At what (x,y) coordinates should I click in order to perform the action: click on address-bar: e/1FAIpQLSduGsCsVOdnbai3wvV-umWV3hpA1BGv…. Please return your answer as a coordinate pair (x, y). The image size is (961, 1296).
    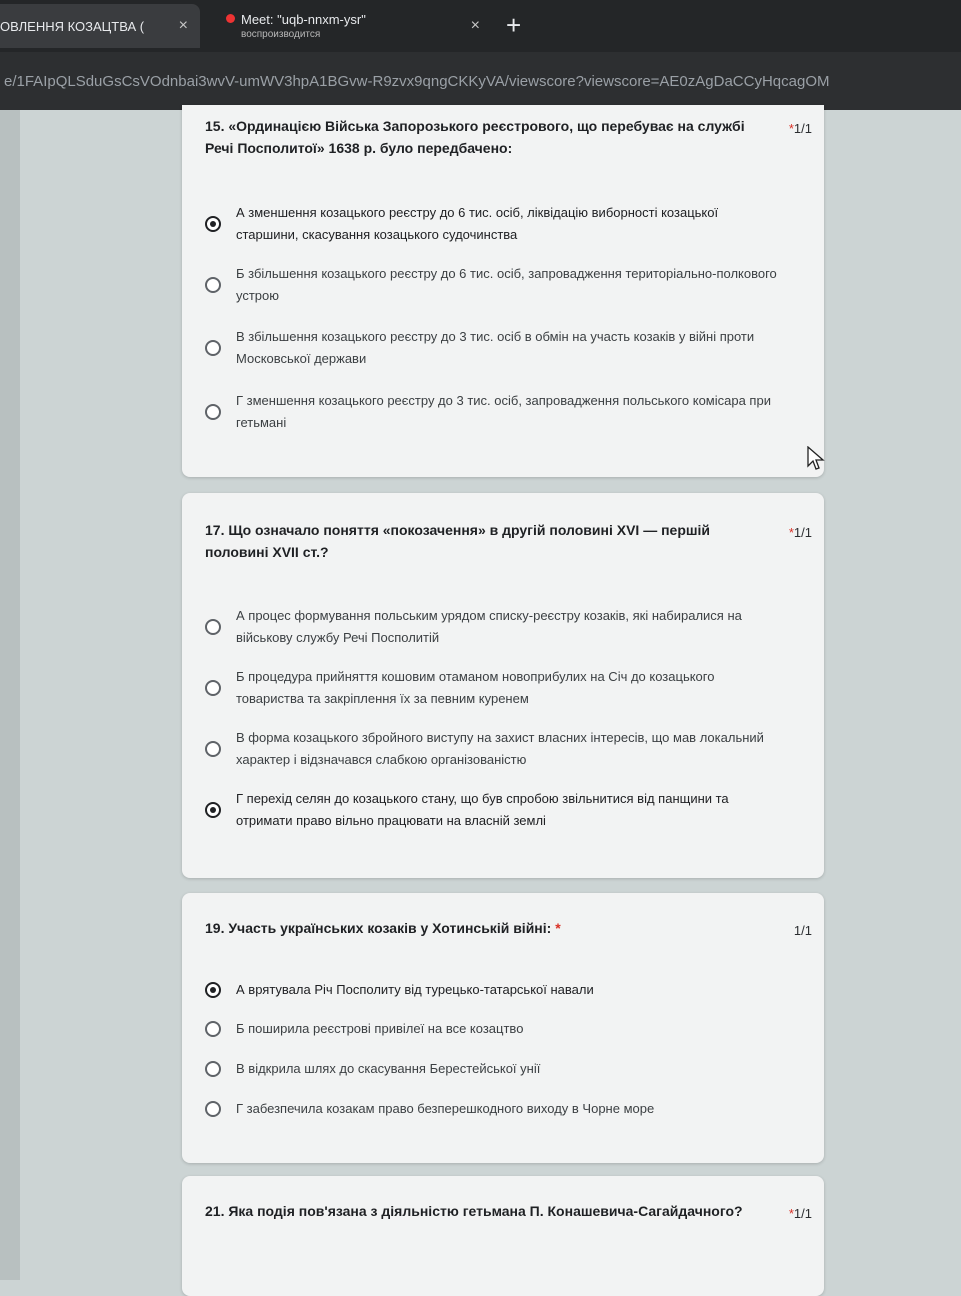
    Looking at the image, I should click on (480, 81).